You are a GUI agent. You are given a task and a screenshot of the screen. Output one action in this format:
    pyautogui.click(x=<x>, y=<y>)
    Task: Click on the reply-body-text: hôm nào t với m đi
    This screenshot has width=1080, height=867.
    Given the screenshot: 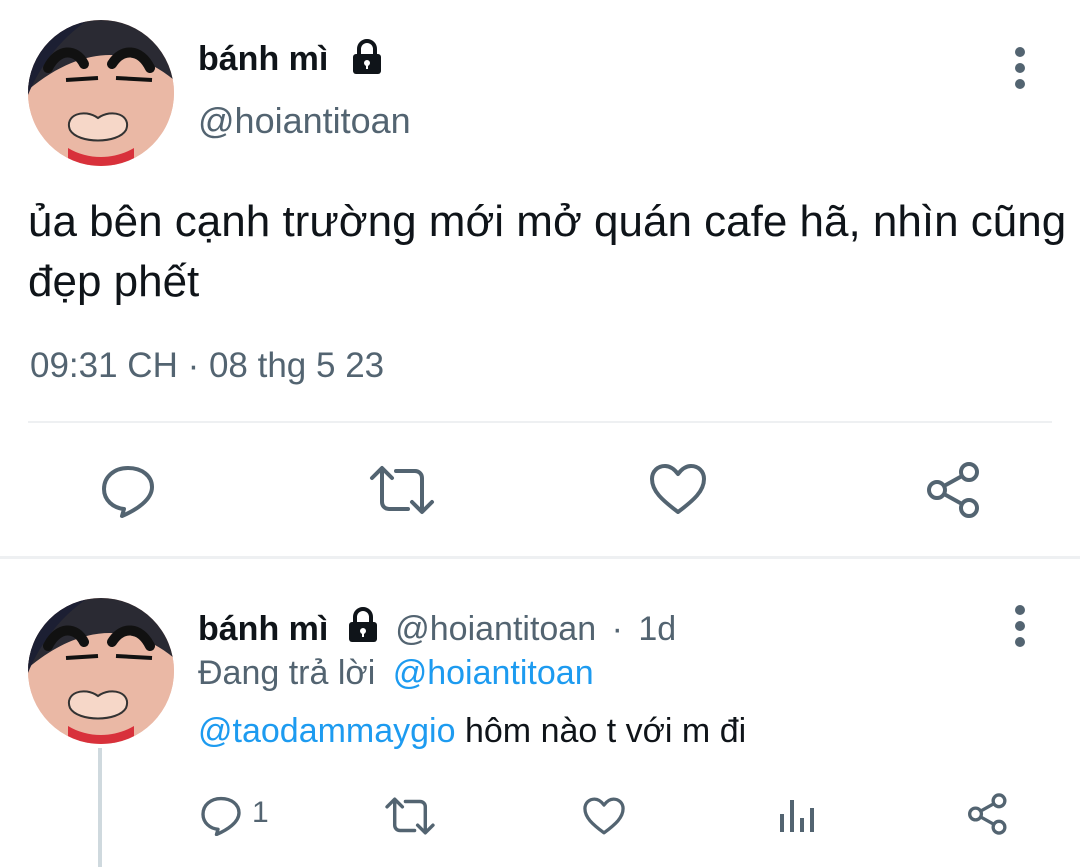 What is the action you would take?
    pyautogui.click(x=601, y=731)
    